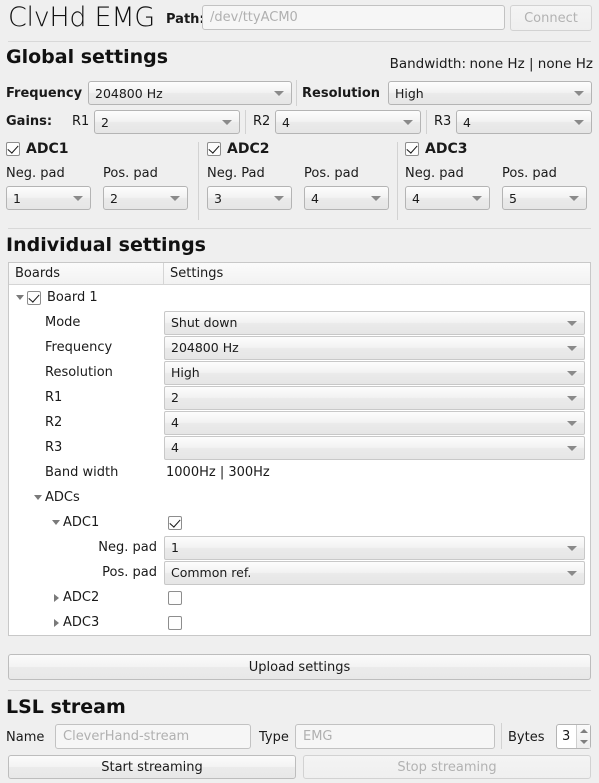 The height and width of the screenshot is (783, 599). I want to click on r3-combobox: 4, so click(524, 122).